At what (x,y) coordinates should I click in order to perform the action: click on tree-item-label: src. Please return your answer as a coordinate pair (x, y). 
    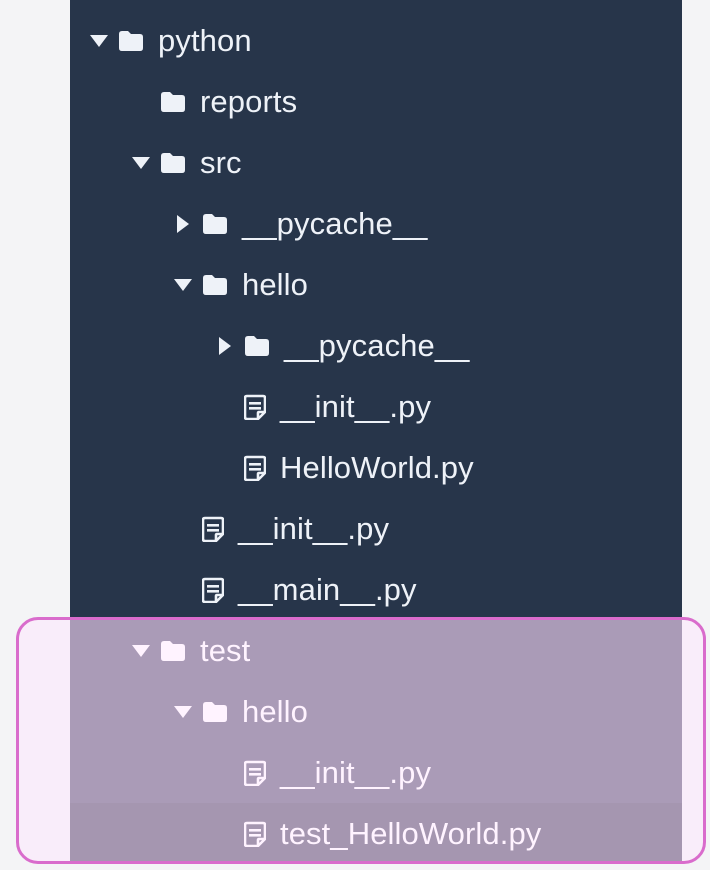
    Looking at the image, I should click on (221, 162).